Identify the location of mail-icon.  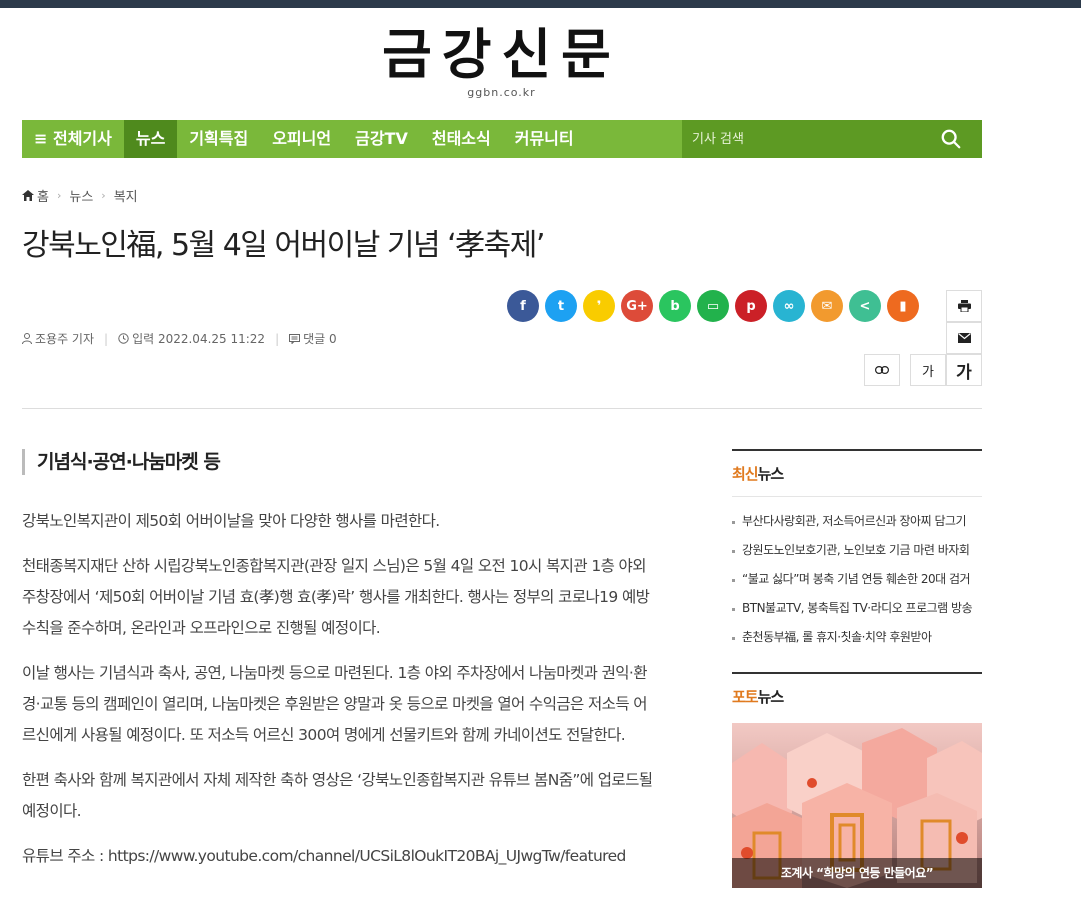
(964, 338).